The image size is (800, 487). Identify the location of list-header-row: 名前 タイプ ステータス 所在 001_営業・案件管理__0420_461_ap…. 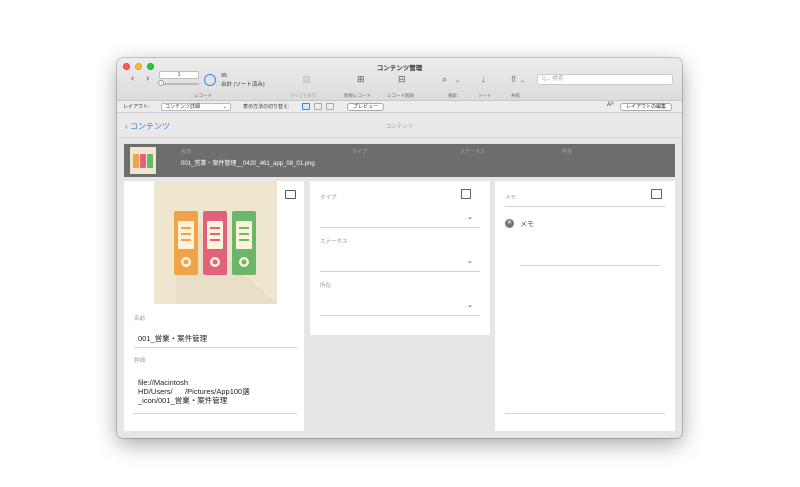
(399, 160).